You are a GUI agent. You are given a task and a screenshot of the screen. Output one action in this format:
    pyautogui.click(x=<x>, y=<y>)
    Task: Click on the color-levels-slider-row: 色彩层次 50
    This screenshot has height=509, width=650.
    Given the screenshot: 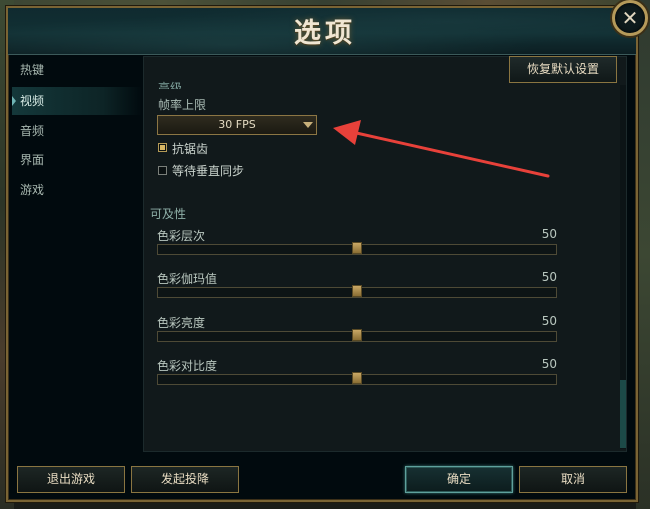 What is the action you would take?
    pyautogui.click(x=357, y=247)
    